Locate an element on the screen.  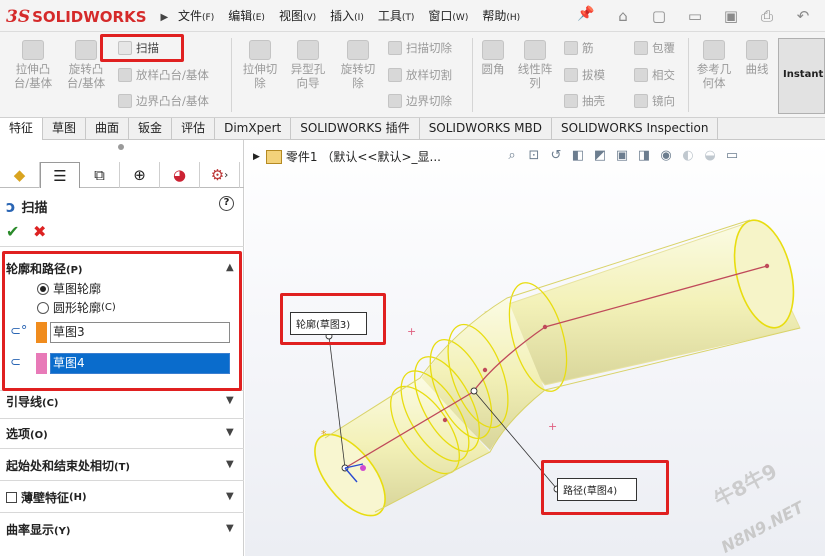
display-manager-tab: ◕ is located at coordinates (180, 175).